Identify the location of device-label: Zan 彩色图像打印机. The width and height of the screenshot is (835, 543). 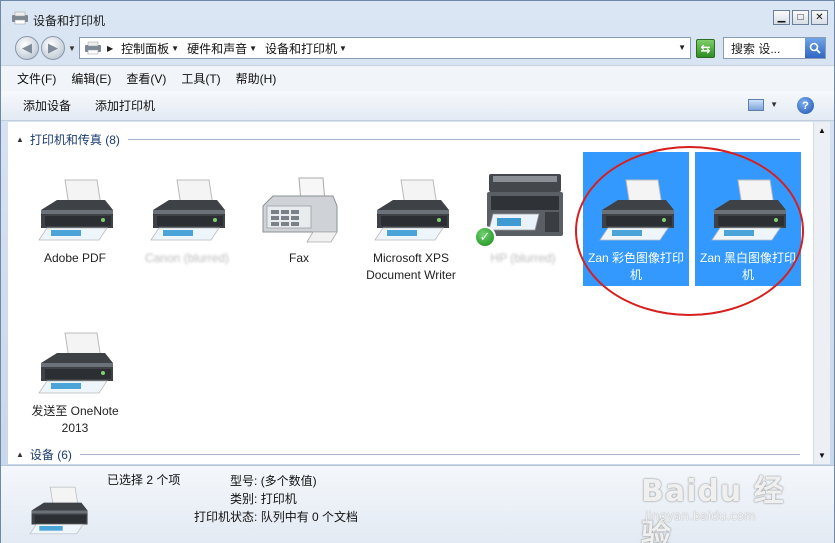
(635, 266).